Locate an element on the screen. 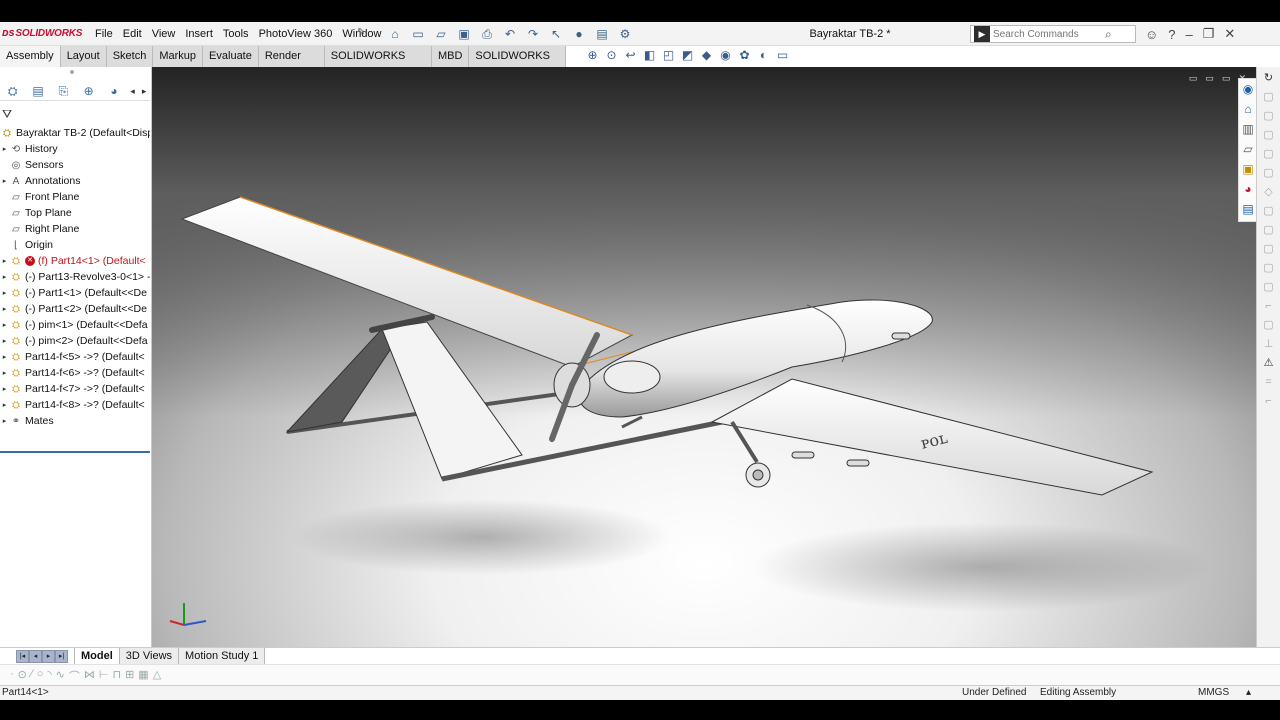 The width and height of the screenshot is (1280, 720). extend-icon: ⊢ is located at coordinates (104, 676).